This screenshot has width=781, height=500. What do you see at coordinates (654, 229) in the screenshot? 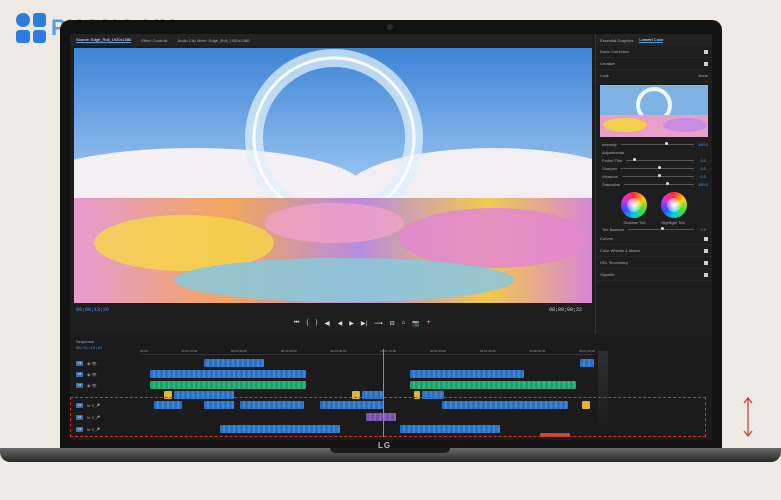
I see `slider-tint-balance: Tint Balance 0.0` at bounding box center [654, 229].